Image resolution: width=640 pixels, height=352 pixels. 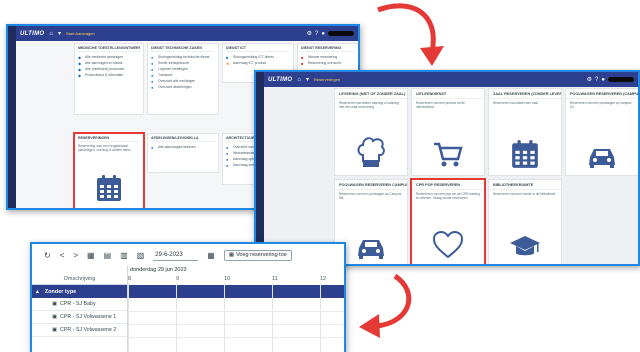 What do you see at coordinates (451, 79) in the screenshot?
I see `top-bar: ULTIMO ⌂ ▾ Reserveringen ⚙ ? ●` at bounding box center [451, 79].